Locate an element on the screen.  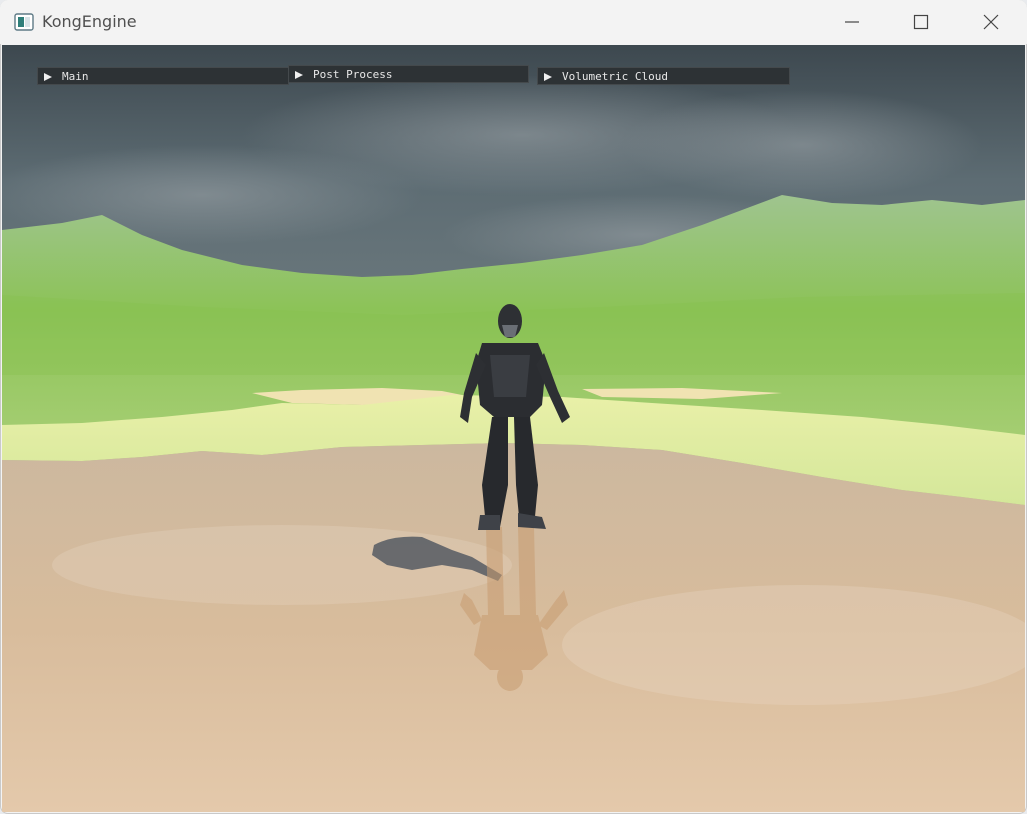
close-icon is located at coordinates (991, 22).